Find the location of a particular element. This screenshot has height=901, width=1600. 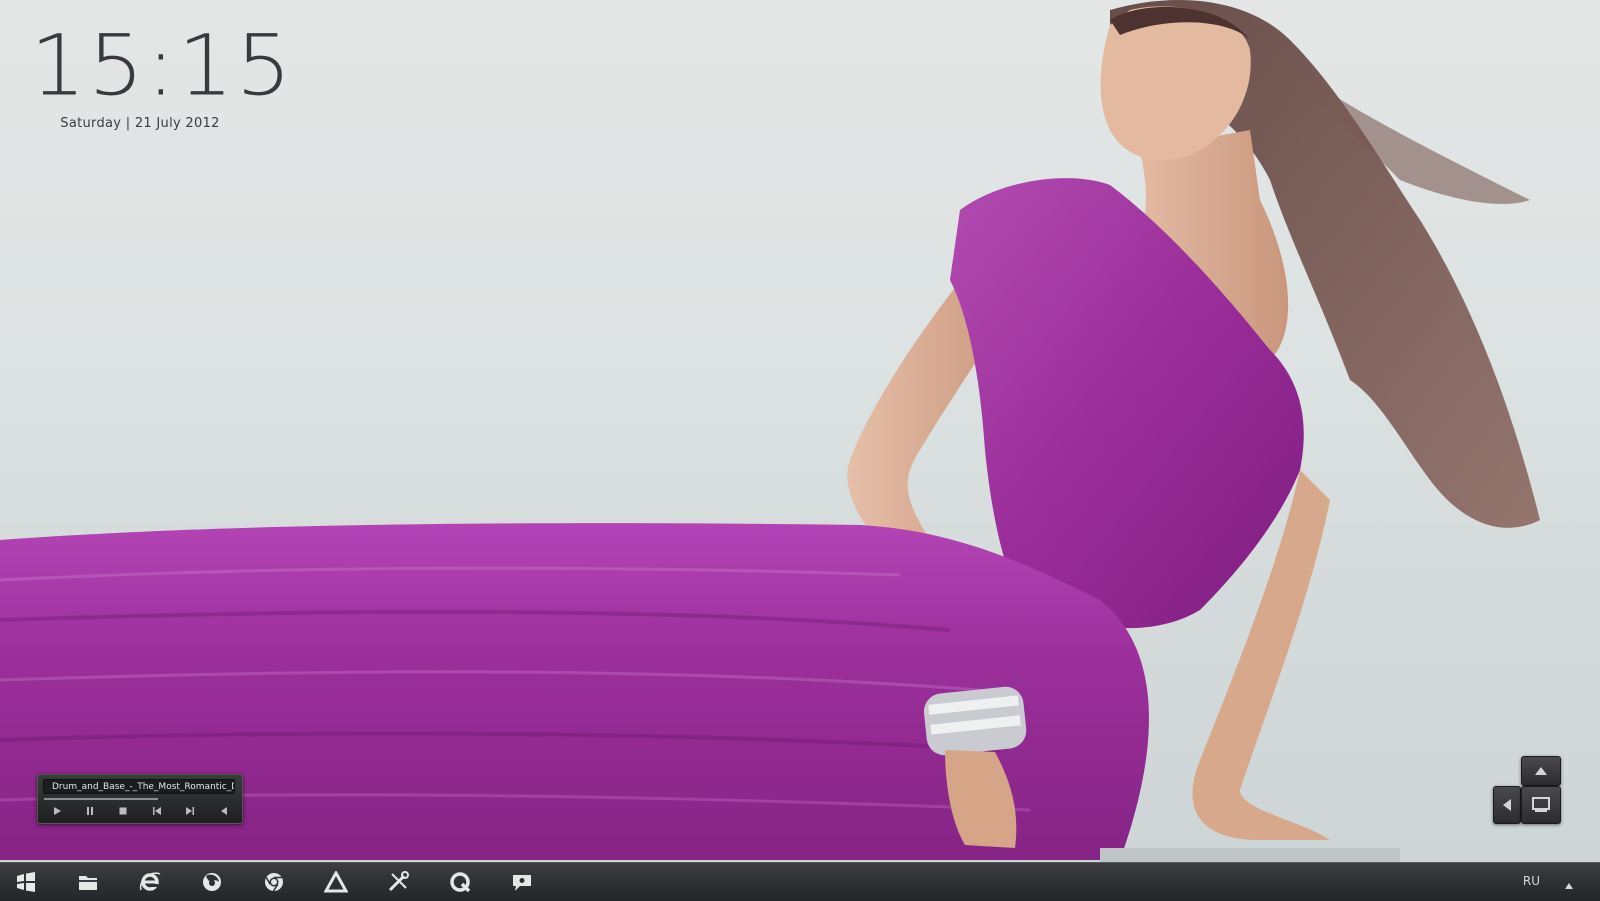

previous-icon is located at coordinates (156, 811).